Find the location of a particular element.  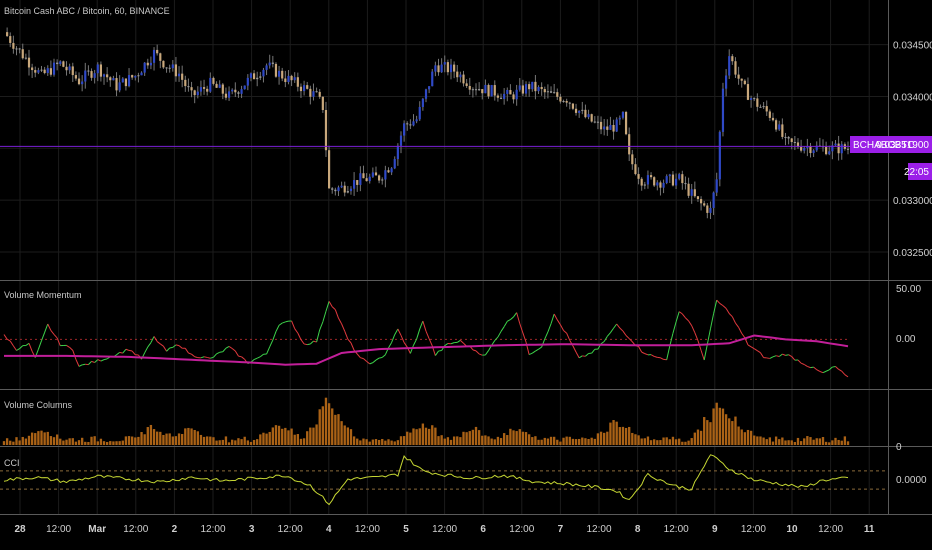

momentum-tick-50: 50.00 is located at coordinates (908, 289).